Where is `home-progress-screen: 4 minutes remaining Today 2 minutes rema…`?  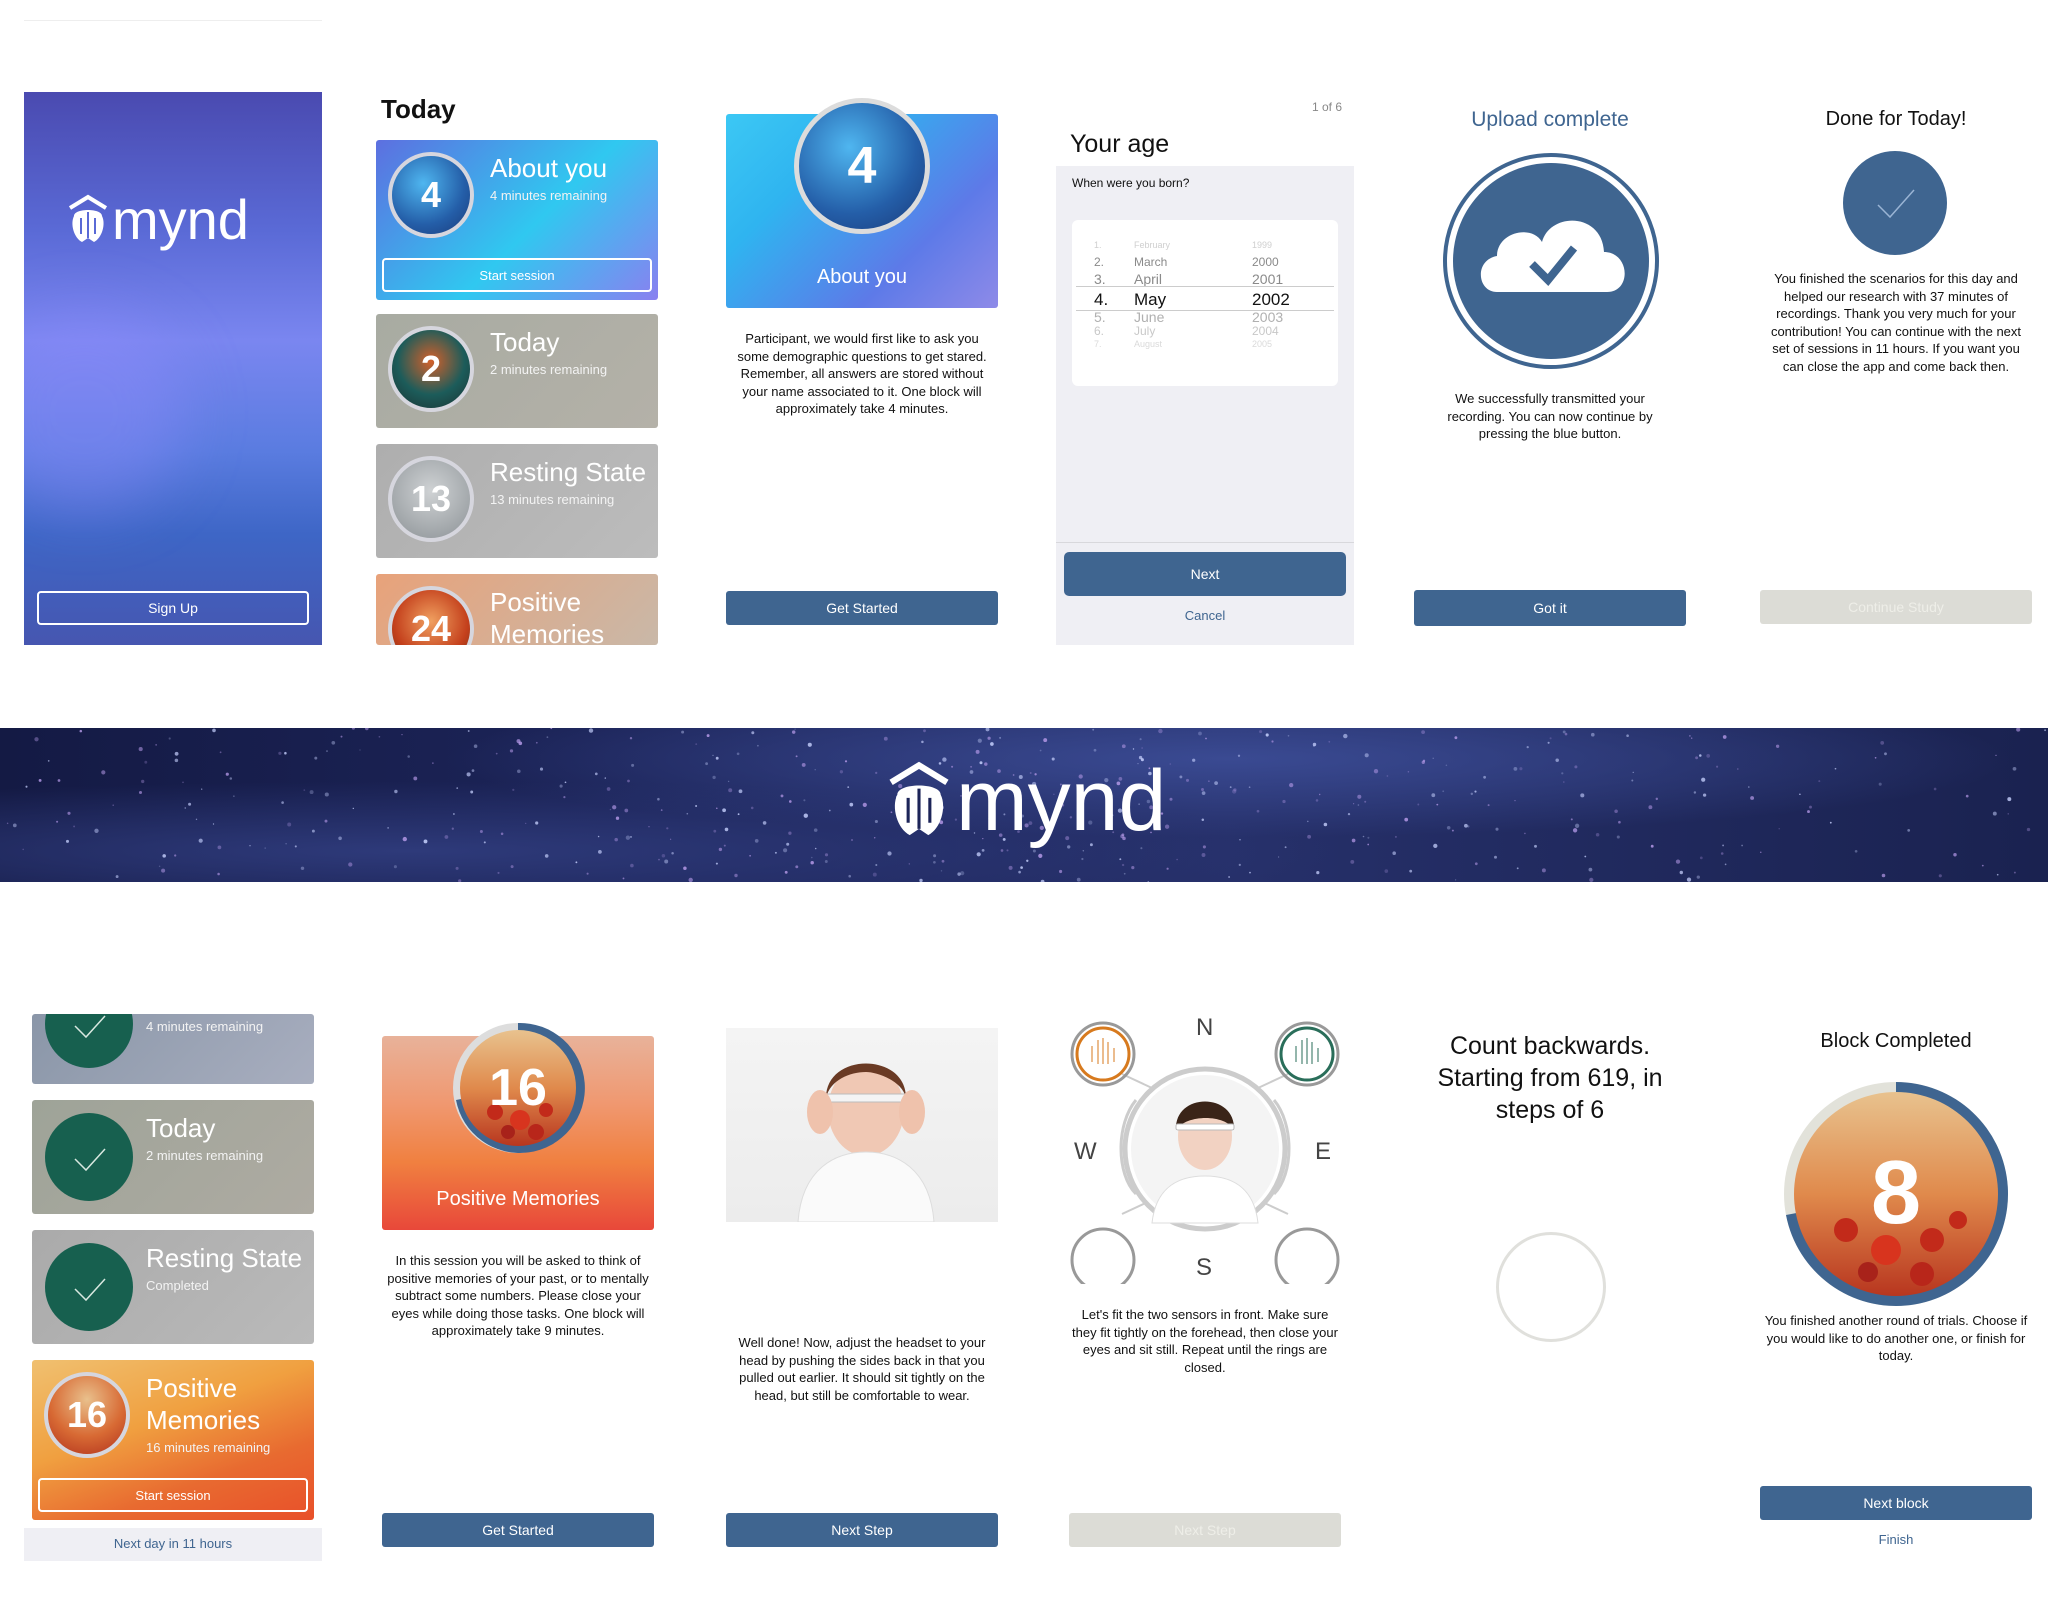
home-progress-screen: 4 minutes remaining Today 2 minutes rema… is located at coordinates (173, 1287).